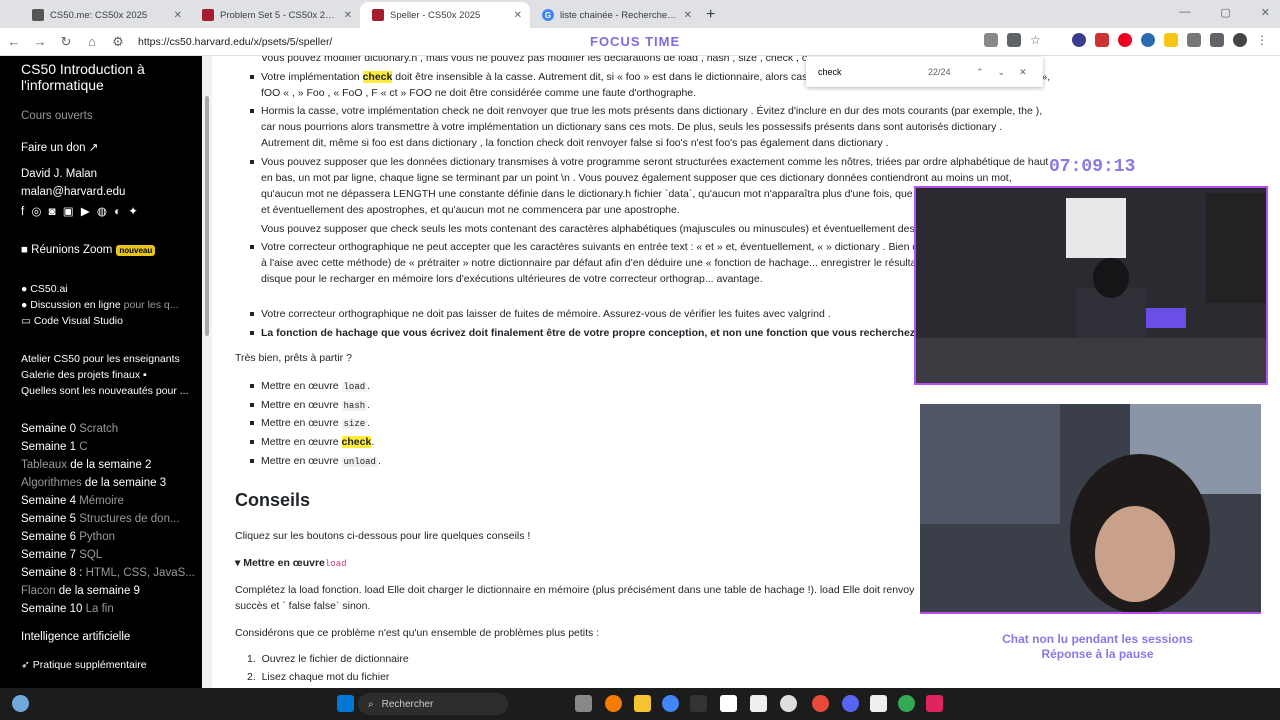  Describe the element at coordinates (939, 72) in the screenshot. I see `find-count: 22/24` at that location.